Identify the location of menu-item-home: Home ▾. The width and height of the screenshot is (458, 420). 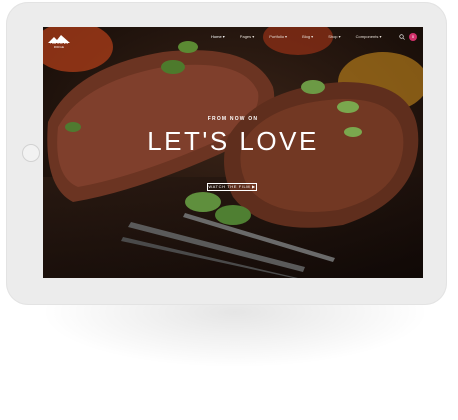
(218, 36).